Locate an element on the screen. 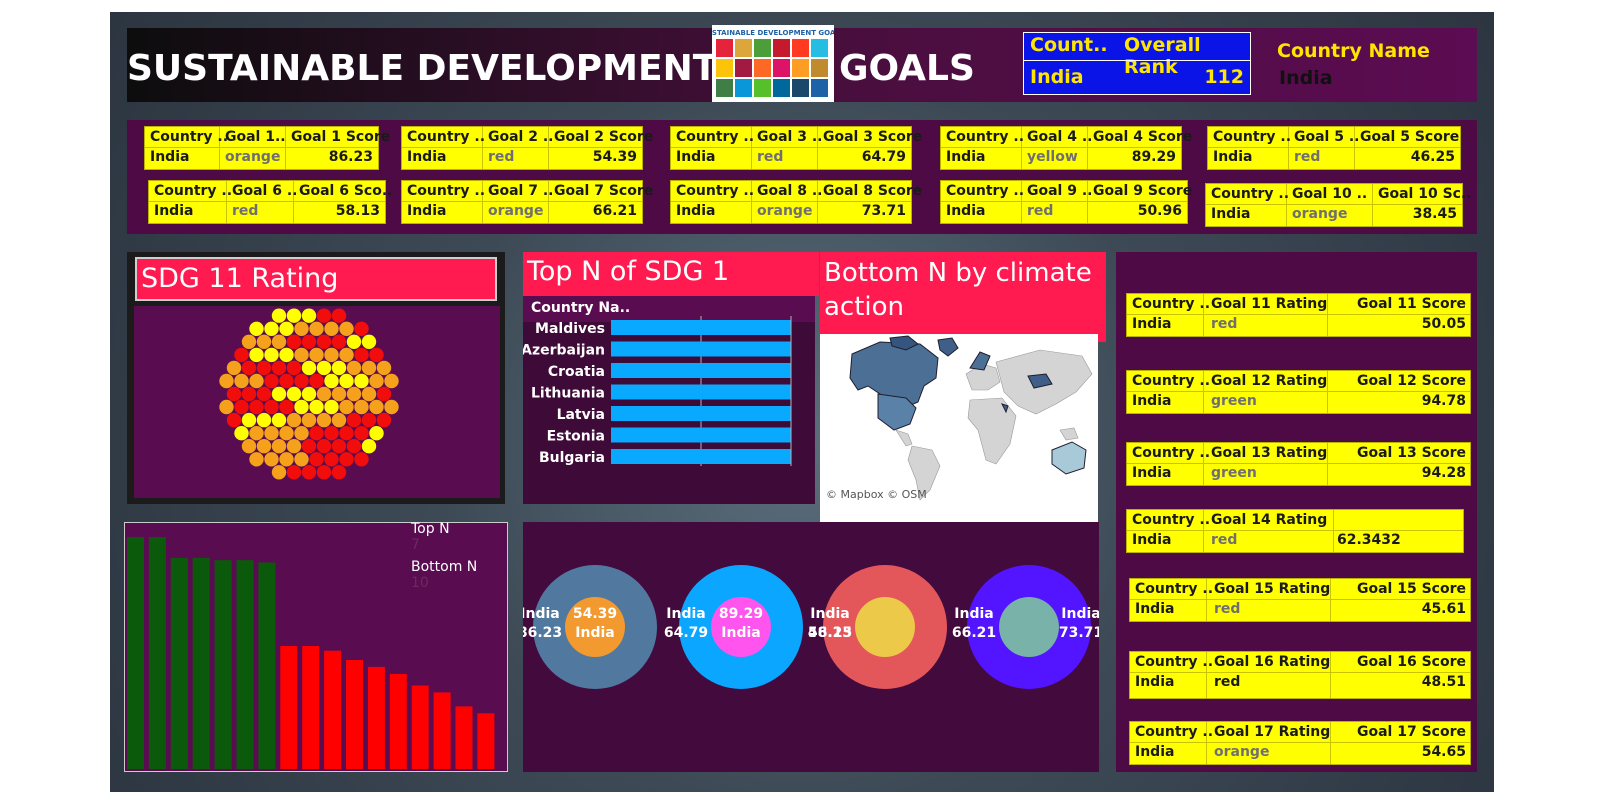  goal-card-score-header: Goal 4 Score is located at coordinates (1143, 137).